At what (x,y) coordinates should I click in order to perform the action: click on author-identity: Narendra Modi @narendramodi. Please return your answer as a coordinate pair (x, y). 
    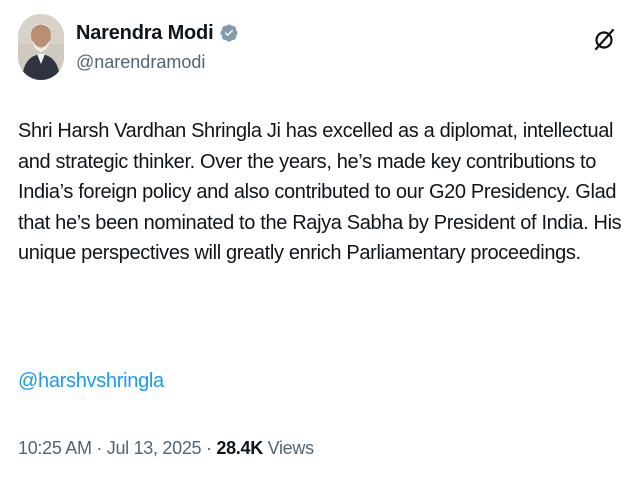
    Looking at the image, I should click on (157, 46).